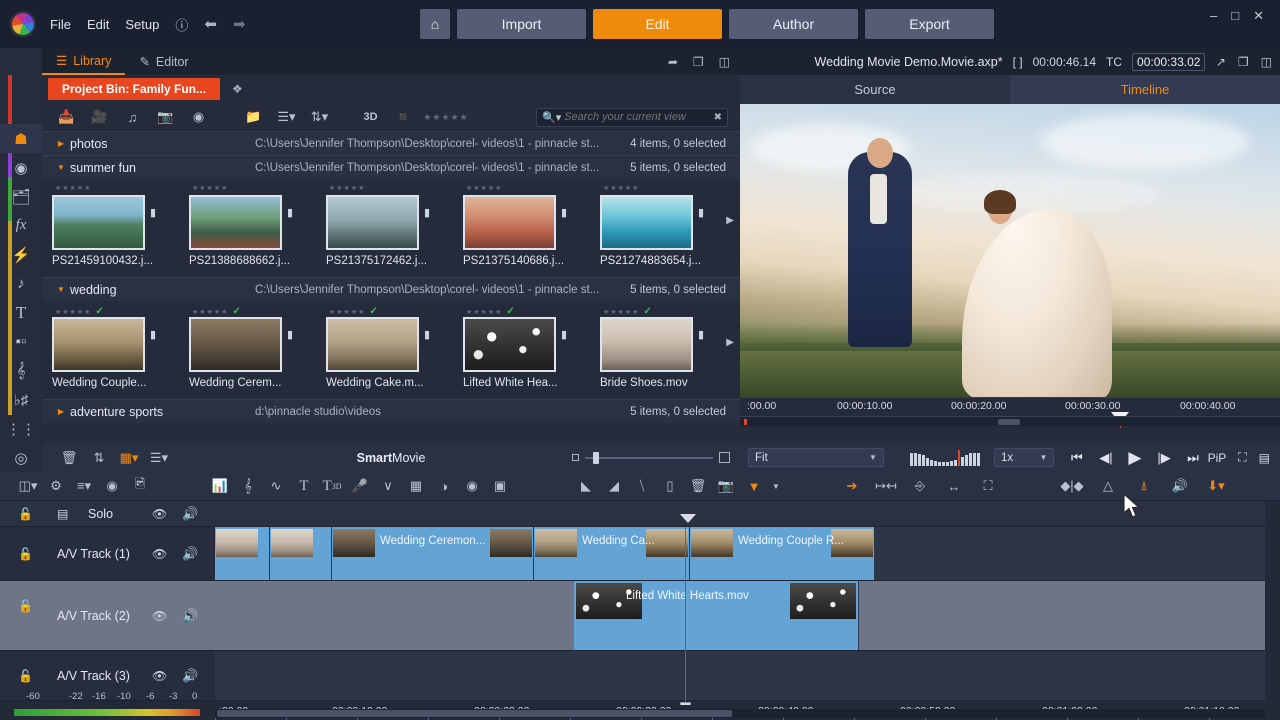 This screenshot has height=720, width=1280. I want to click on jog-shuttle, so click(944, 457).